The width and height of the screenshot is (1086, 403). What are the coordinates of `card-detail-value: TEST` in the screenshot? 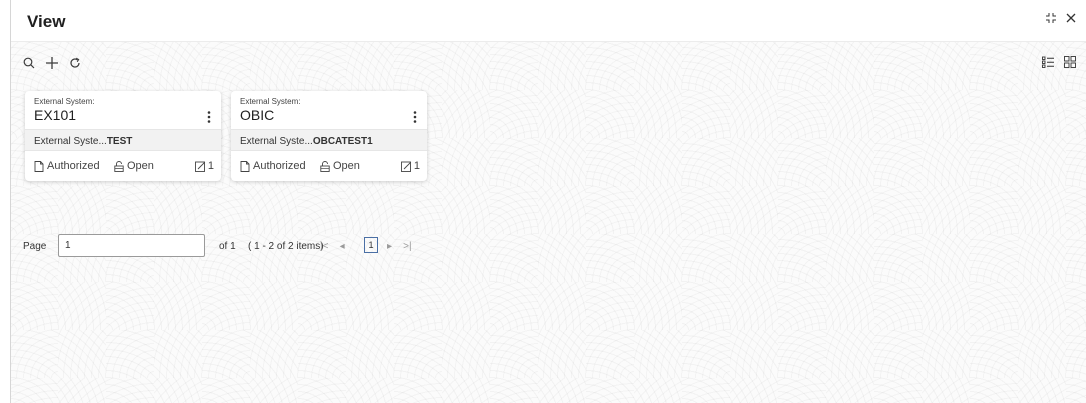 It's located at (119, 141).